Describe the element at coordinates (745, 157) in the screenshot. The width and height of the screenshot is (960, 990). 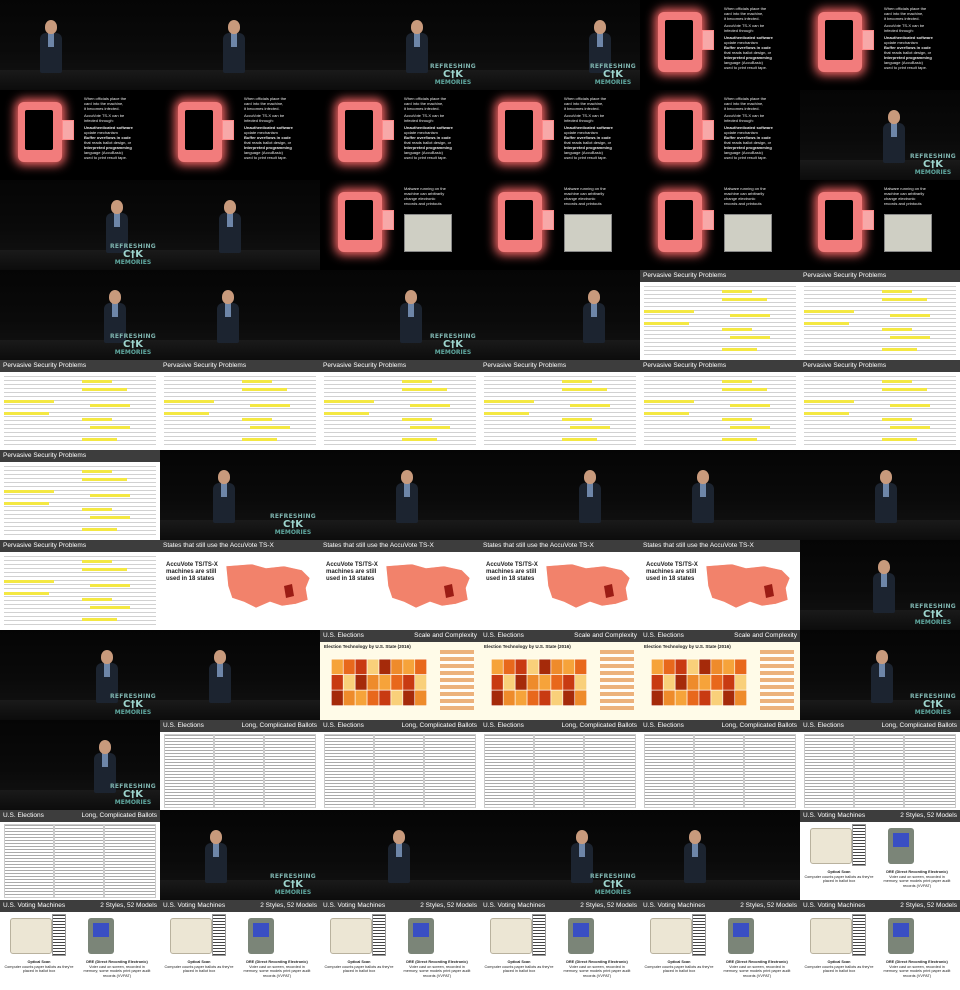
I see `text-line: used to print result tape.` at that location.